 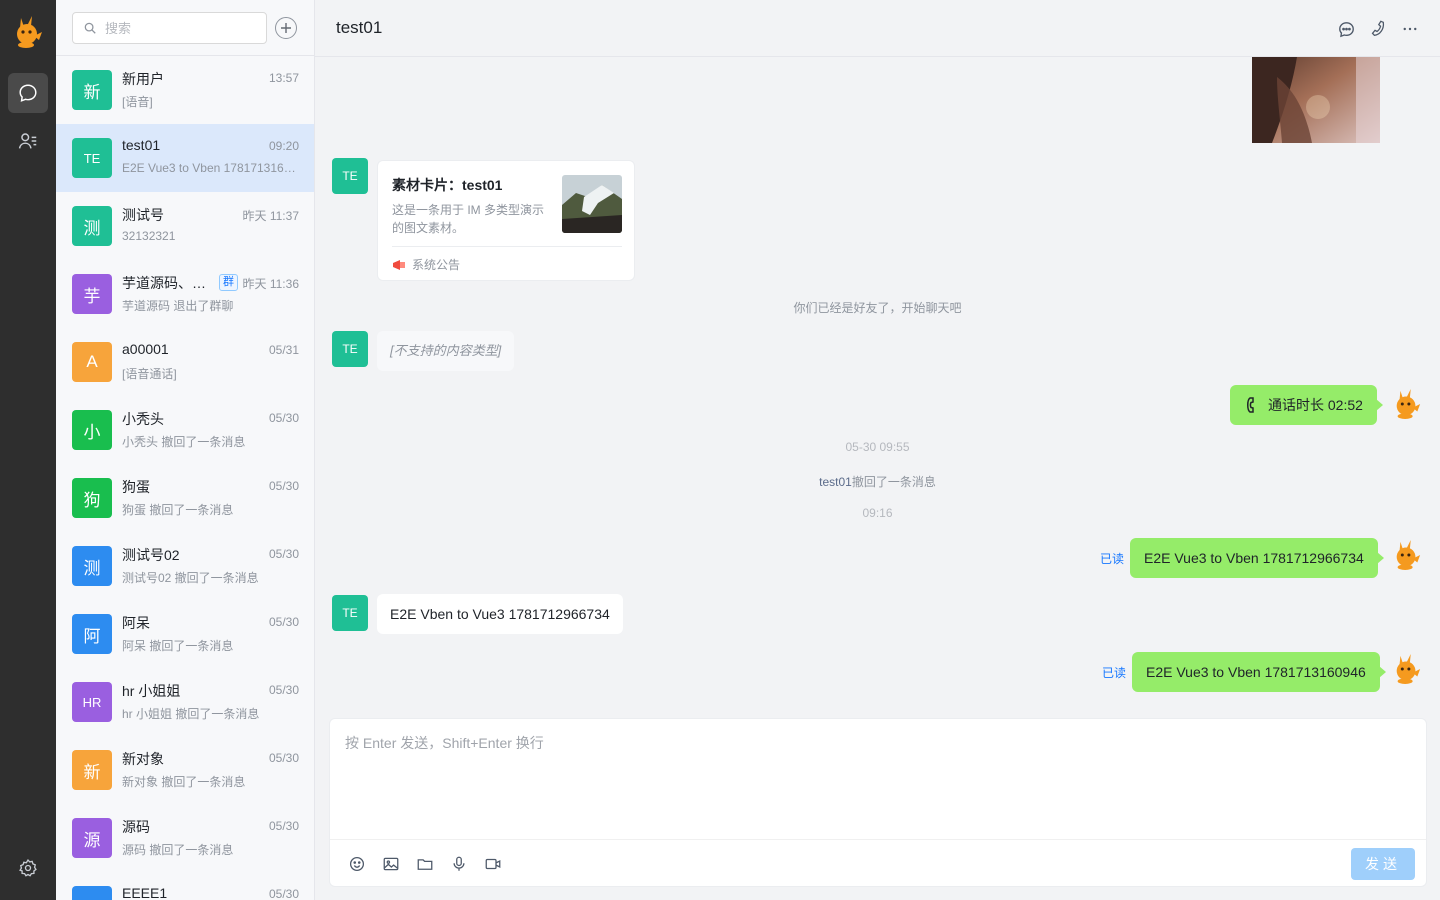 What do you see at coordinates (436, 265) in the screenshot?
I see `card-source: 系统公告` at bounding box center [436, 265].